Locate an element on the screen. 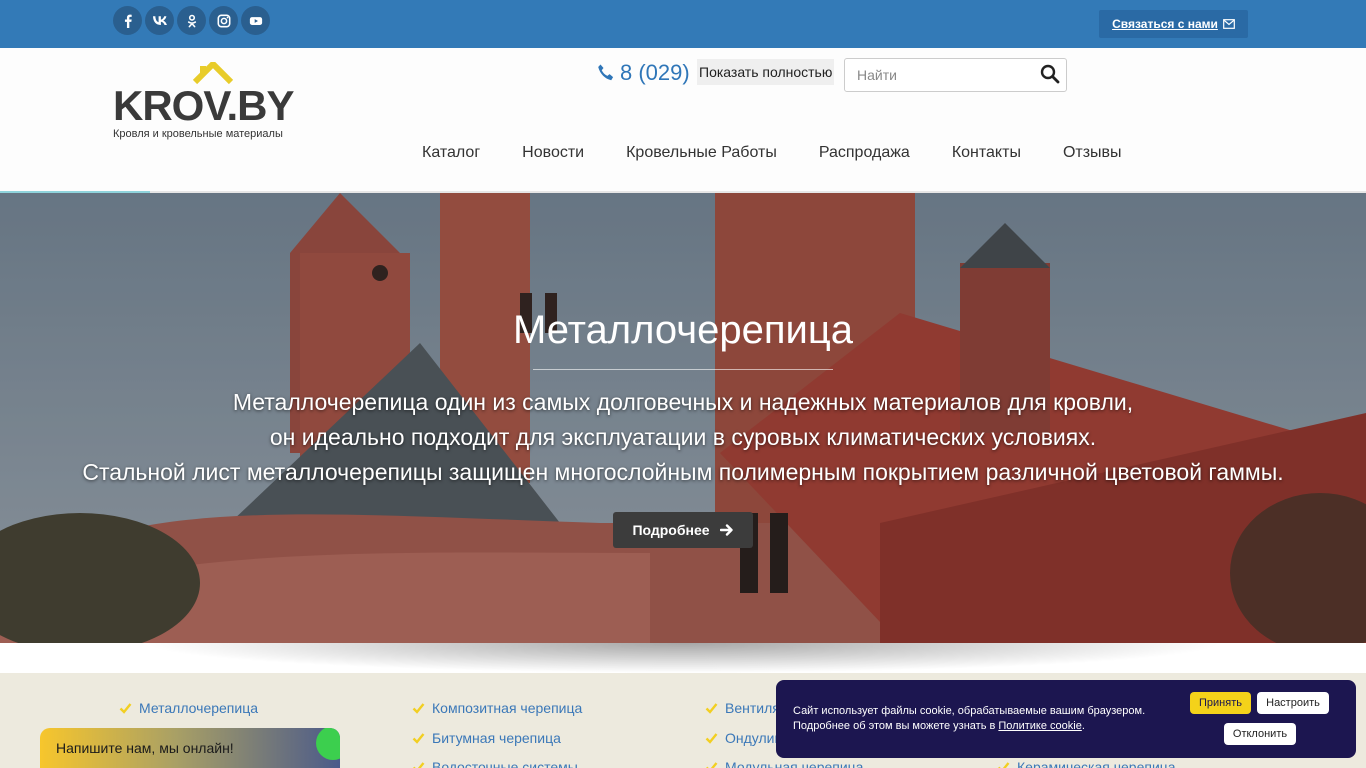  search-box is located at coordinates (955, 75).